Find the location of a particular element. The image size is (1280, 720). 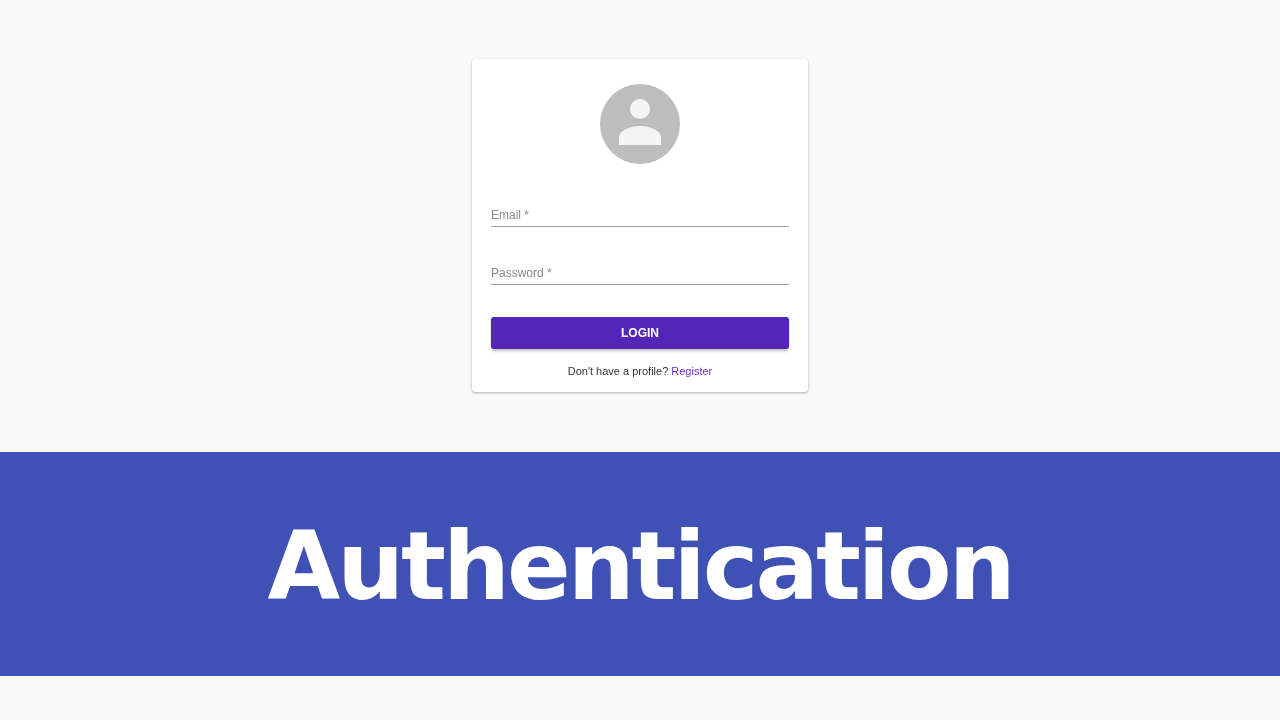

banner-title: Authentication is located at coordinates (640, 564).